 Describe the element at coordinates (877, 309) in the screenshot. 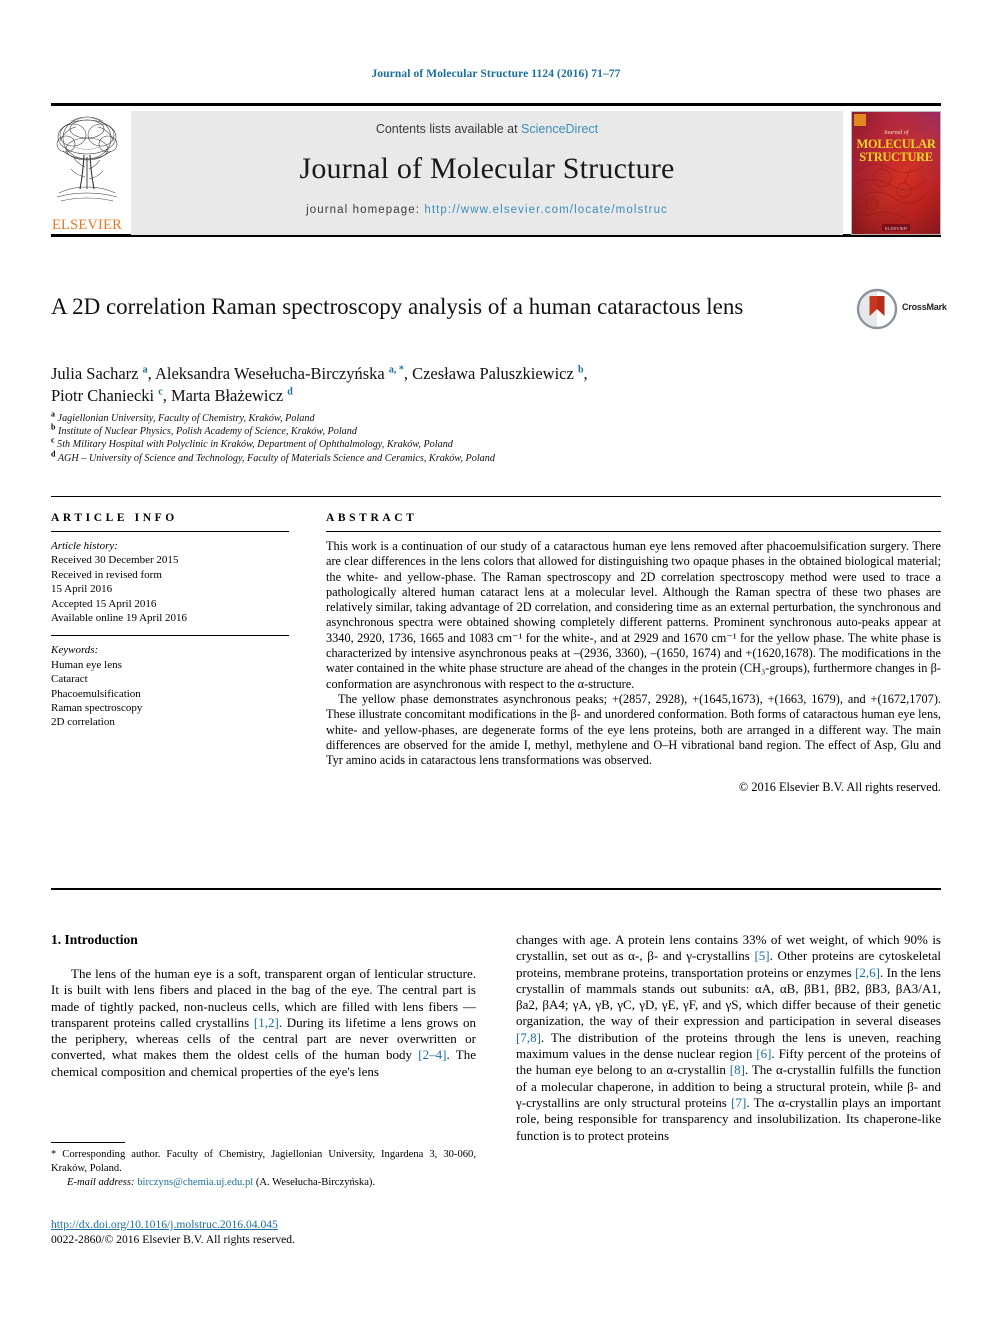

I see `crossmark-icon` at that location.